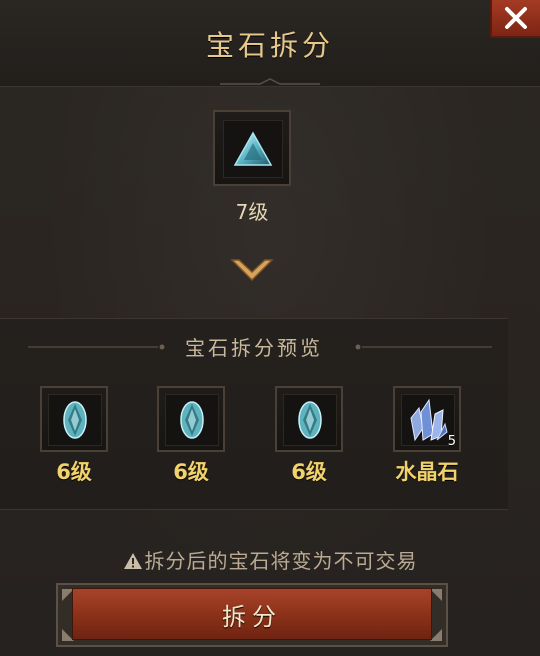  I want to click on chevron-down-icon, so click(252, 270).